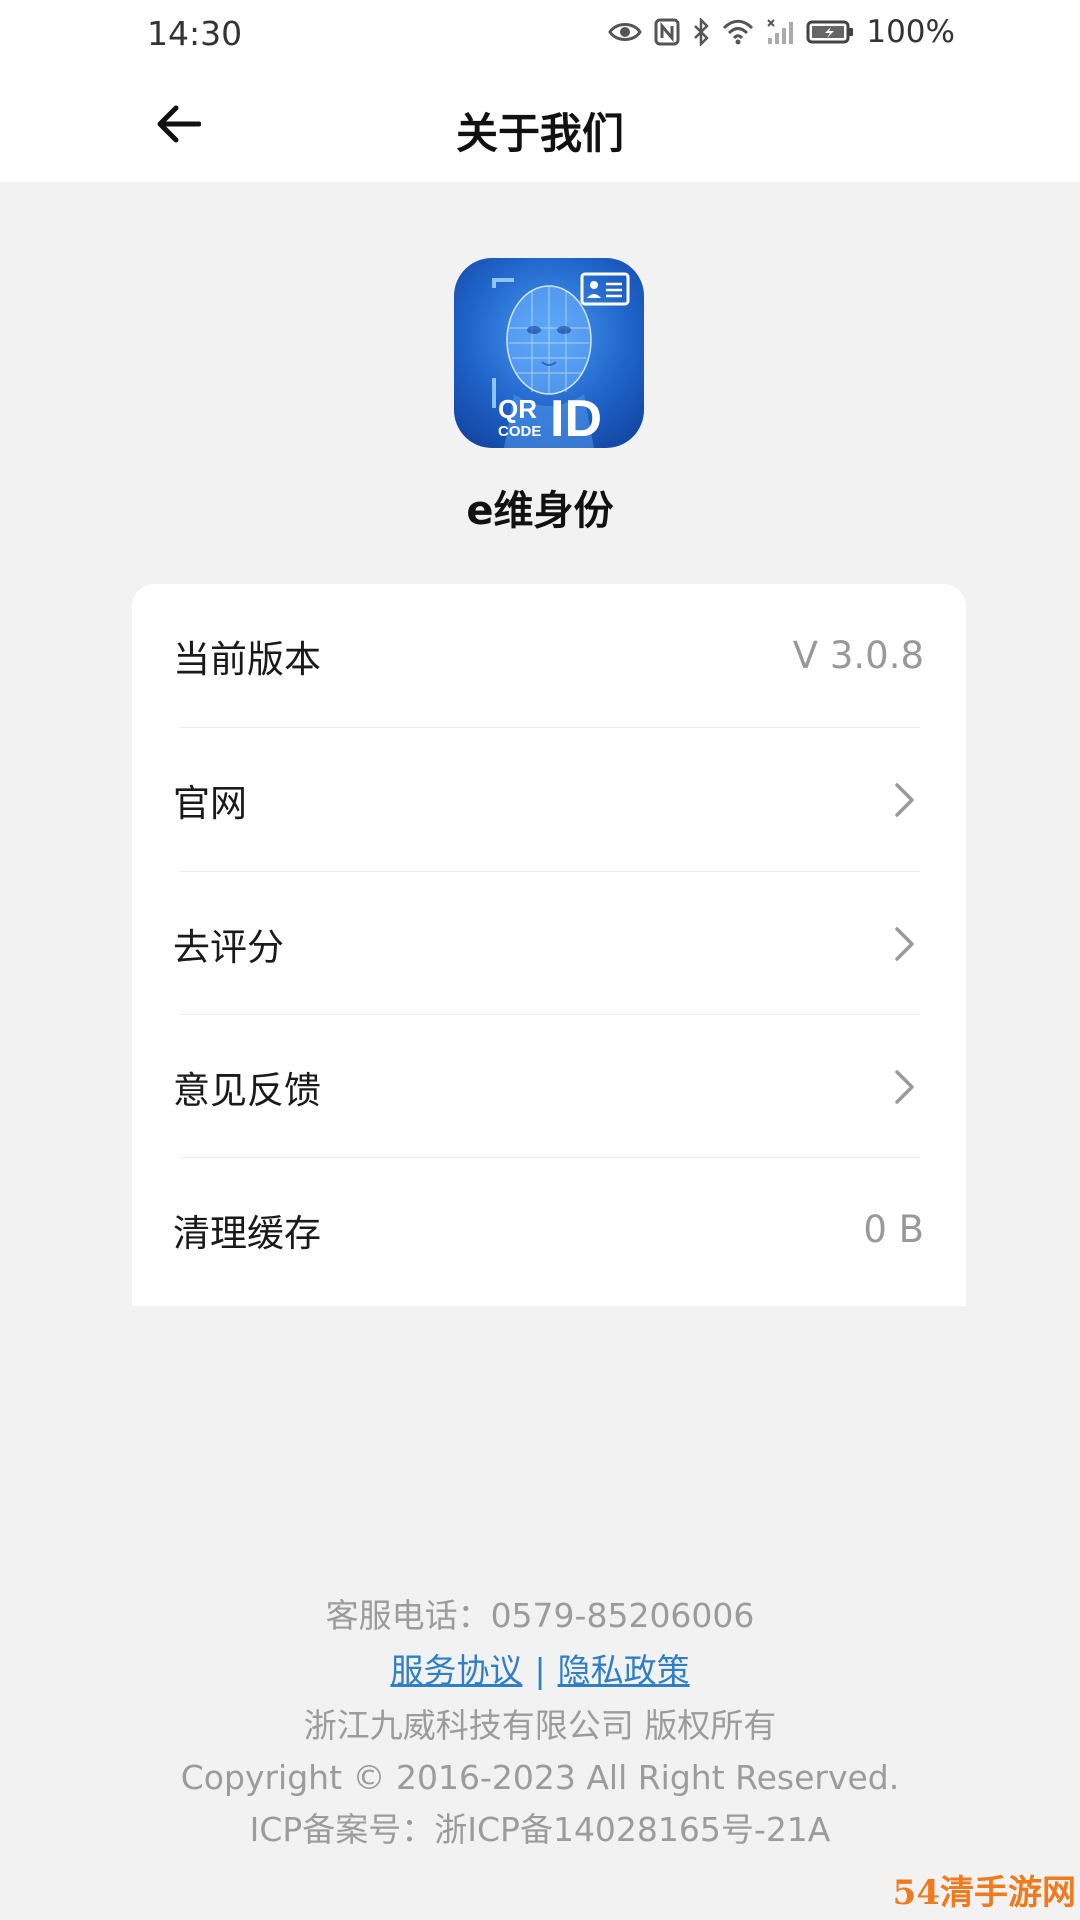  I want to click on status-icons: 100%, so click(781, 32).